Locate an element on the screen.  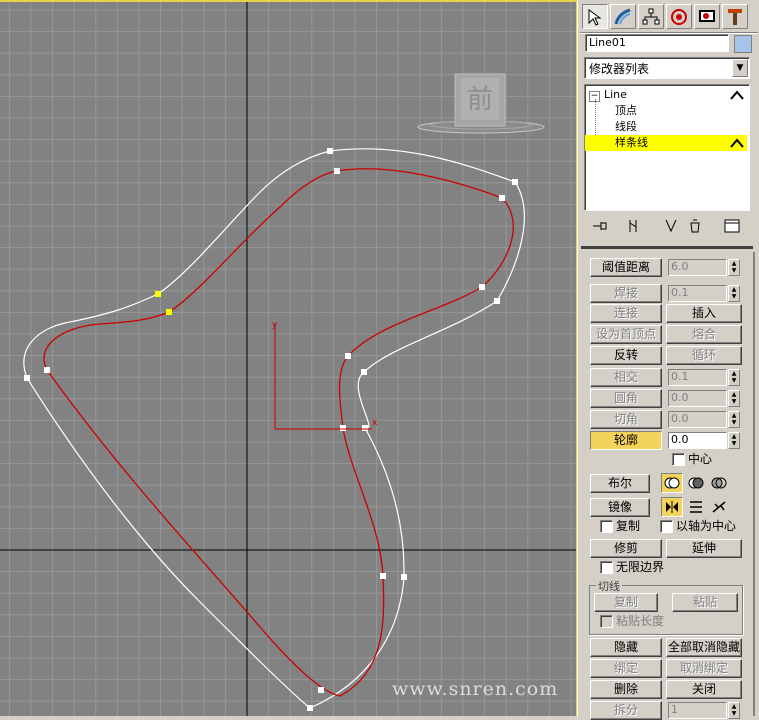
fillet-button: 圆角 is located at coordinates (626, 398).